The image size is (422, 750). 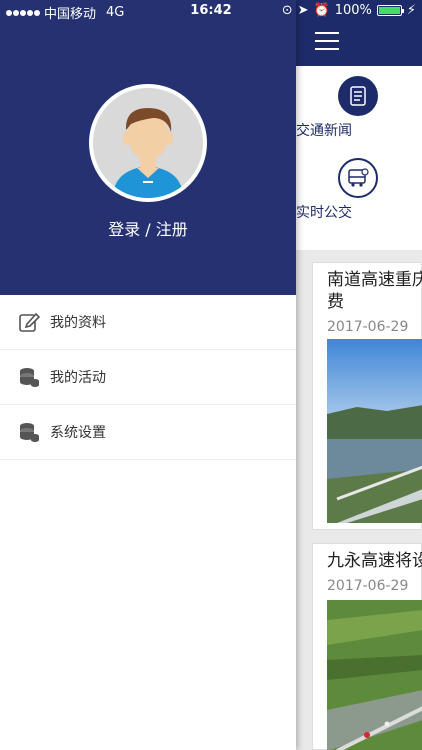 I want to click on menu-item-system-settings: 系统设置, so click(x=148, y=432).